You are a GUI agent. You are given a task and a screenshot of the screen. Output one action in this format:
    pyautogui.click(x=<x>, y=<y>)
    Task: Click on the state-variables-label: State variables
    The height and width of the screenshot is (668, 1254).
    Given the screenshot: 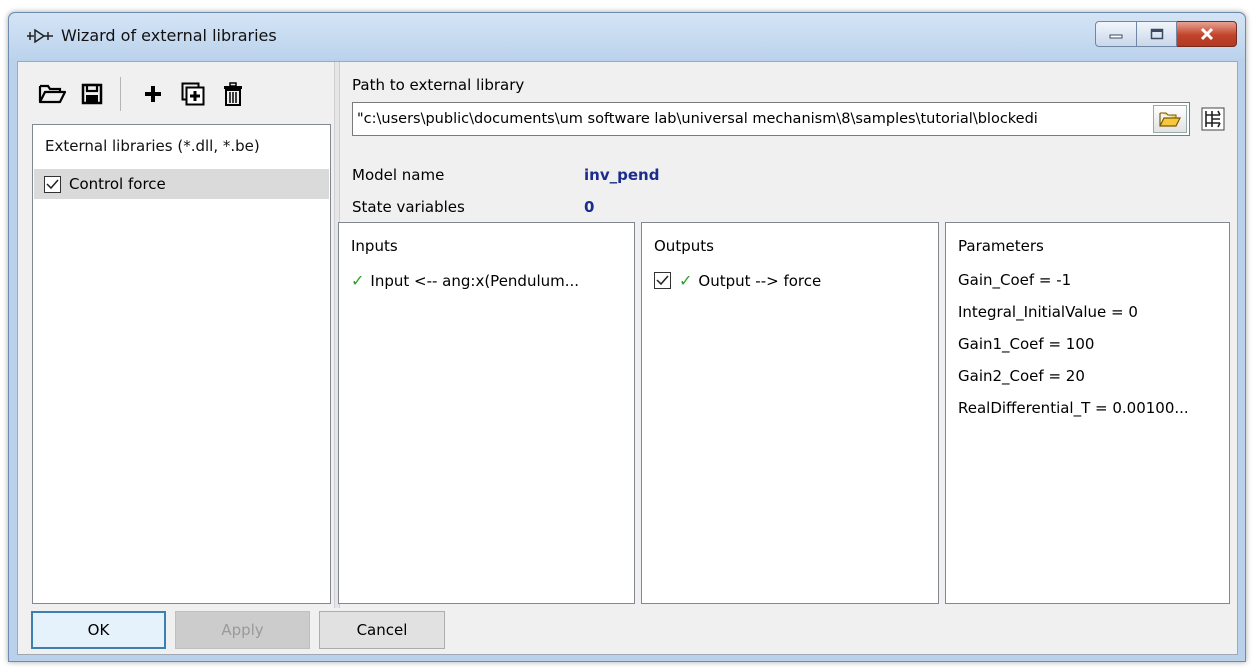 What is the action you would take?
    pyautogui.click(x=408, y=207)
    